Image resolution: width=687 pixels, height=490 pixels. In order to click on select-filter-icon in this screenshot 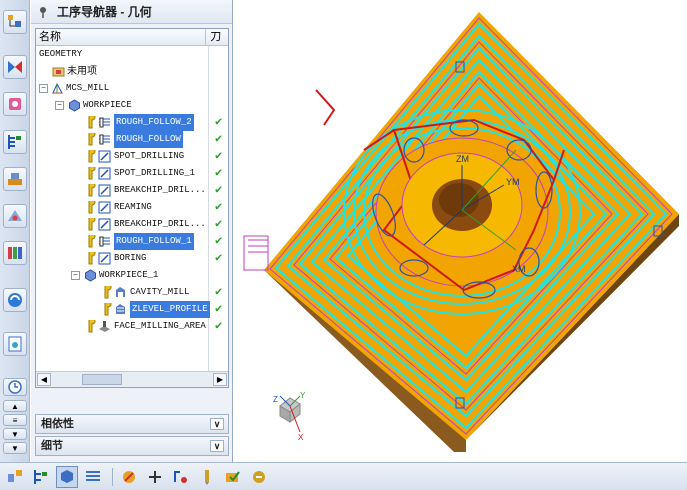, I will do `click(15, 477)`.